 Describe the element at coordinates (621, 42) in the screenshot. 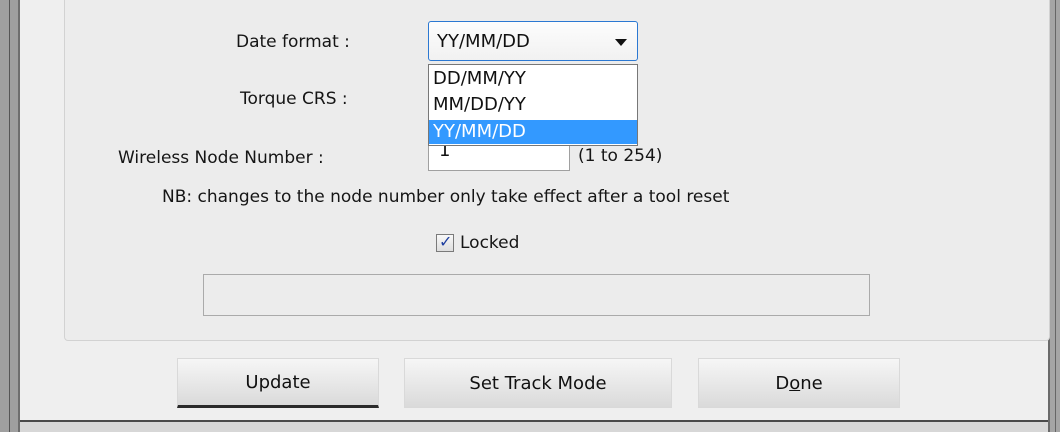

I see `chevron-down-icon` at that location.